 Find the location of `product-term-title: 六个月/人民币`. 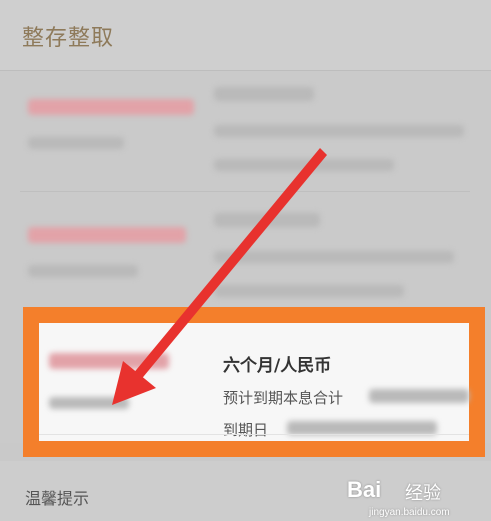

product-term-title: 六个月/人民币 is located at coordinates (277, 366).